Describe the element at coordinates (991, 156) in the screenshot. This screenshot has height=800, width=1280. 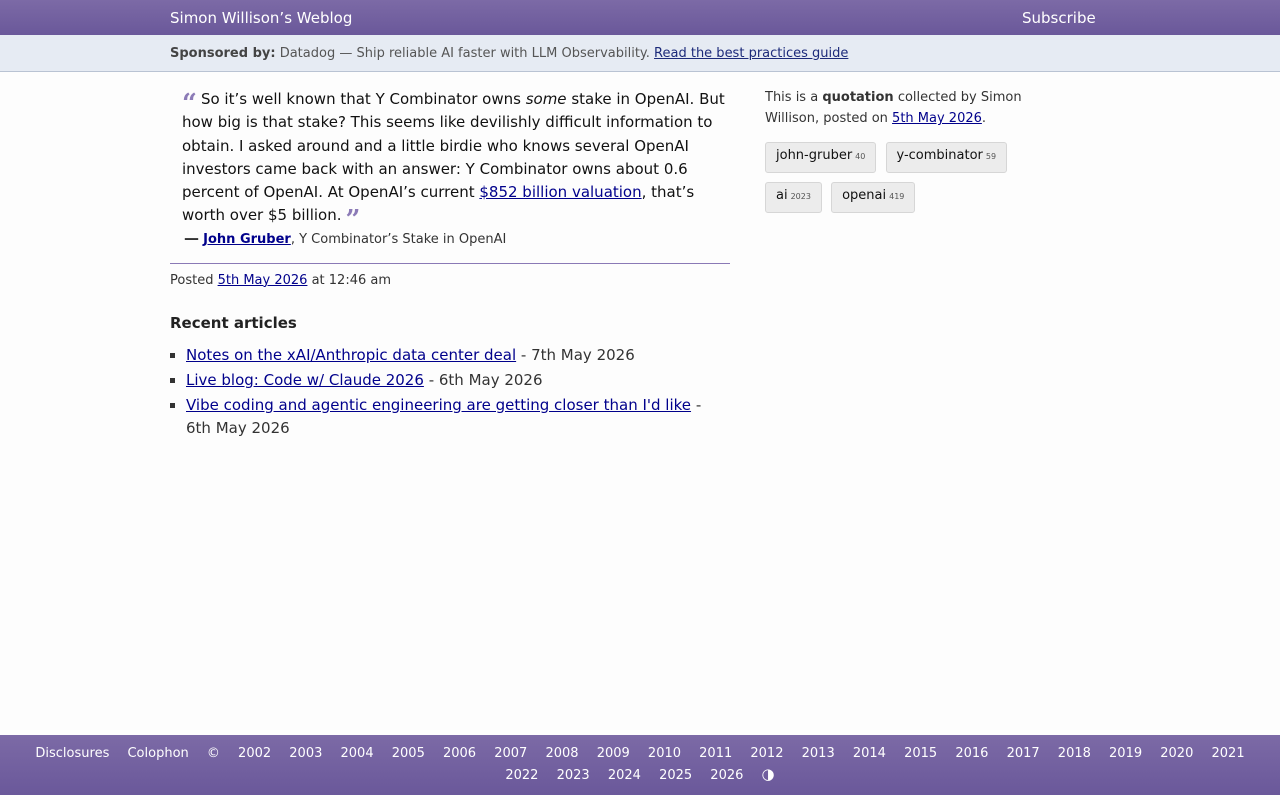
I see `tag-count: 59` at that location.